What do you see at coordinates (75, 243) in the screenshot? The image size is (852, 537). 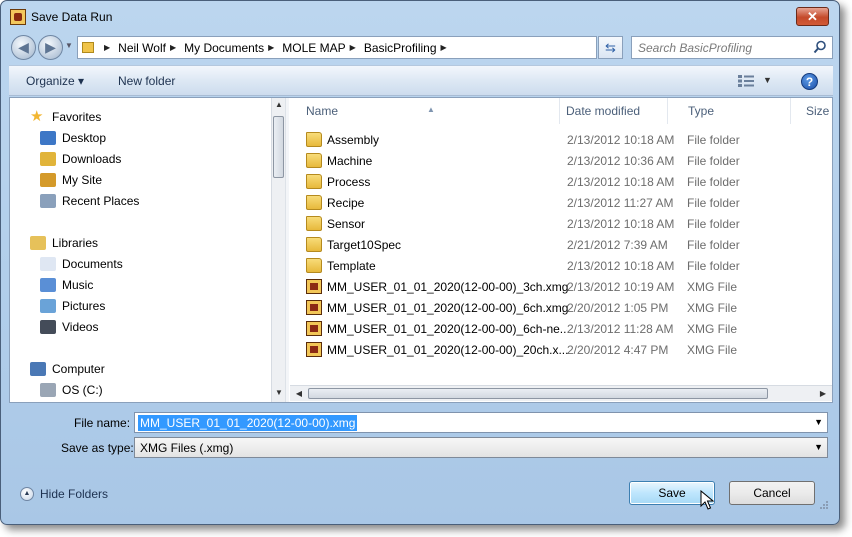 I see `sidebar-item-label: Libraries` at bounding box center [75, 243].